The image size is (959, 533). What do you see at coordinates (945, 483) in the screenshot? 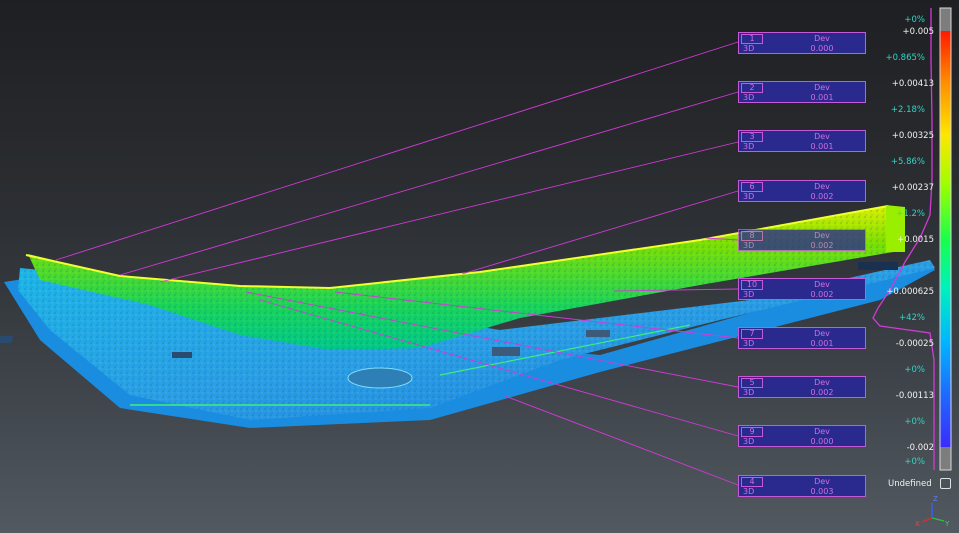
I see `undefined-toggle` at bounding box center [945, 483].